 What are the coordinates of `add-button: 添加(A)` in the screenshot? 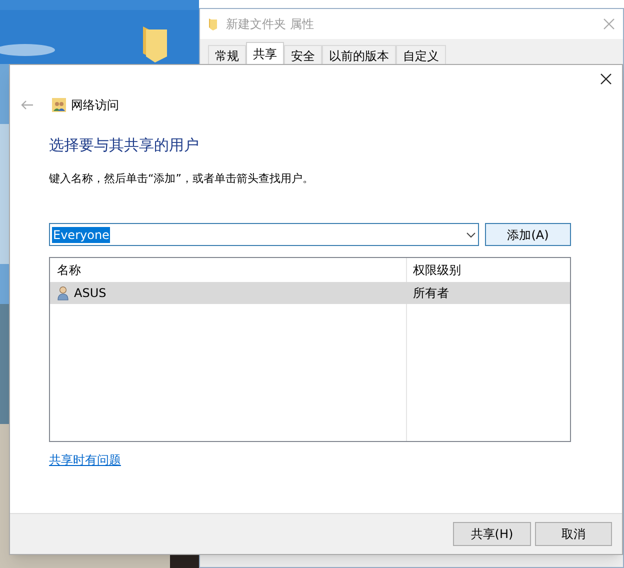 It's located at (528, 234).